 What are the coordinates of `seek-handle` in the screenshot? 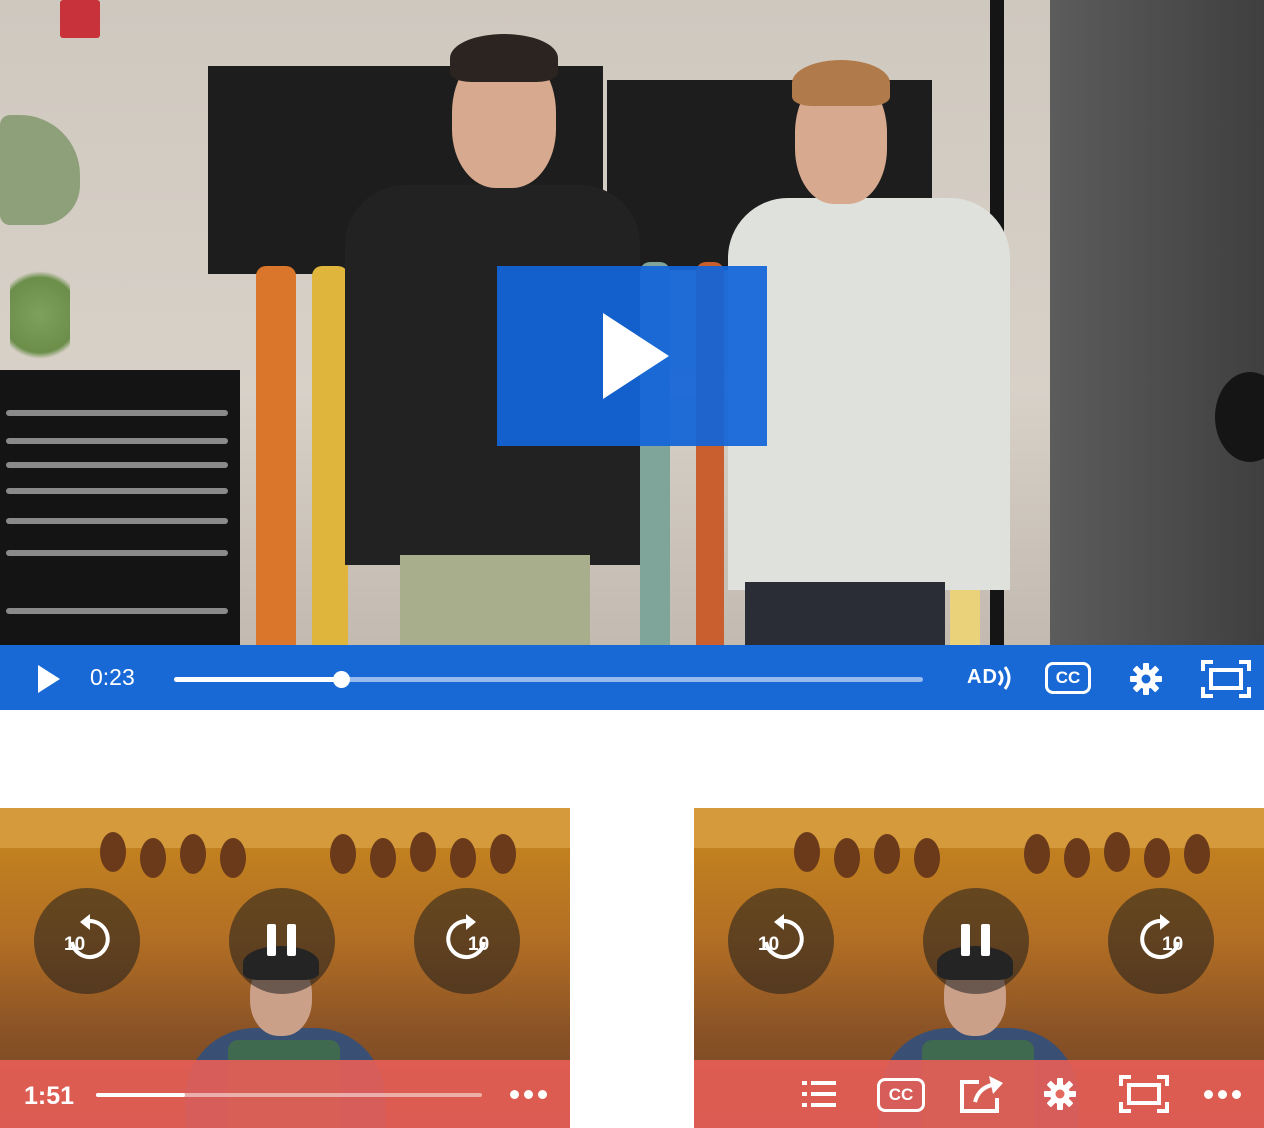 It's located at (342, 679).